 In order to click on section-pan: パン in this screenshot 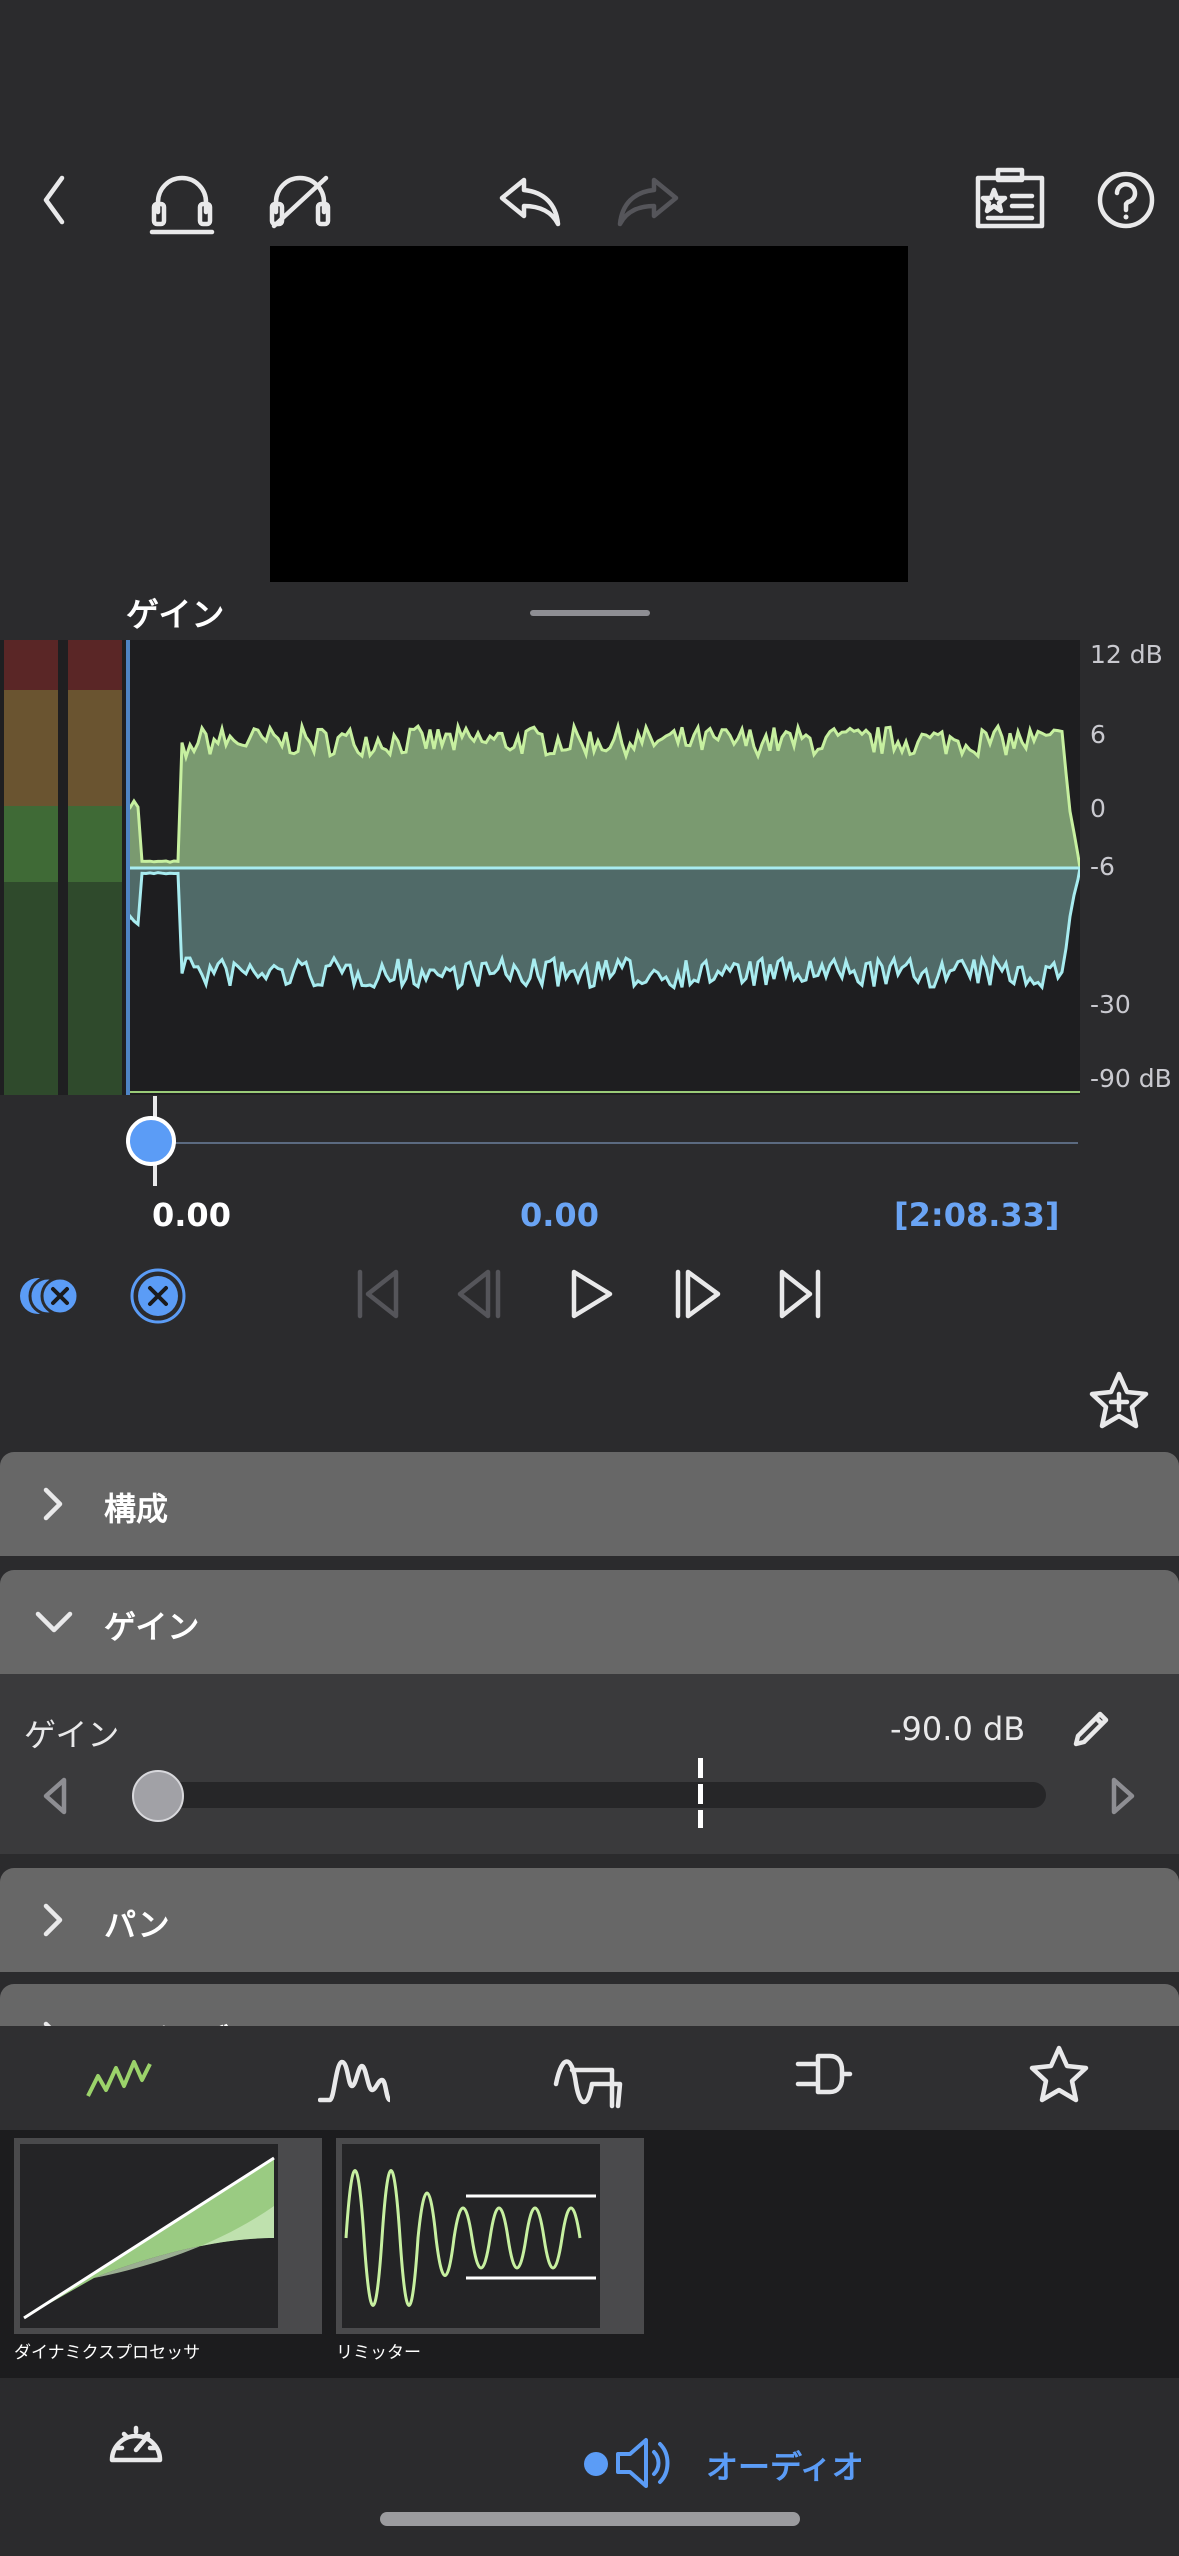, I will do `click(589, 1920)`.